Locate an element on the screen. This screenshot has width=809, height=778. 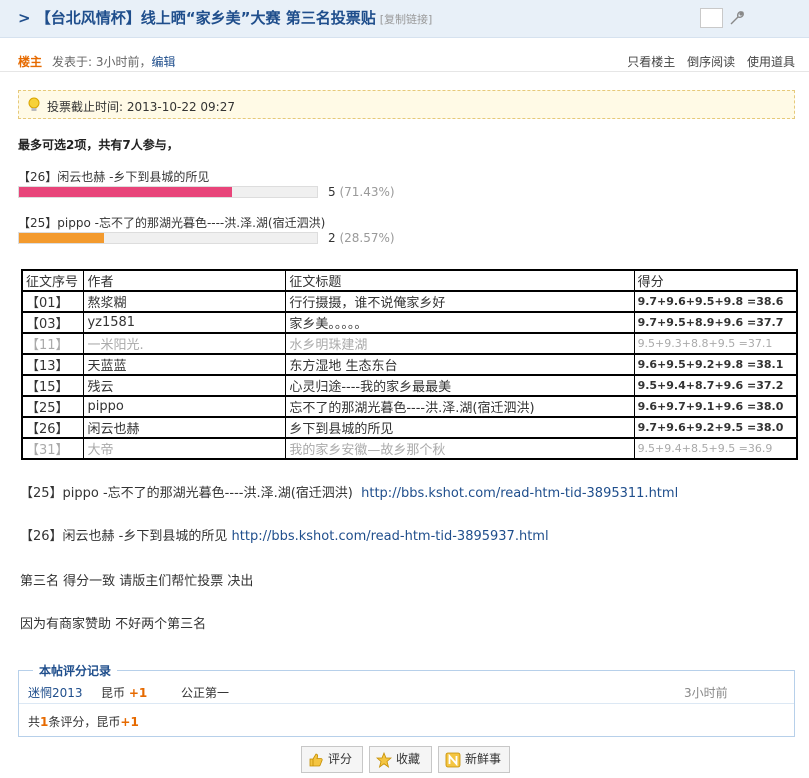
news-label: 新鲜事 is located at coordinates (483, 759).